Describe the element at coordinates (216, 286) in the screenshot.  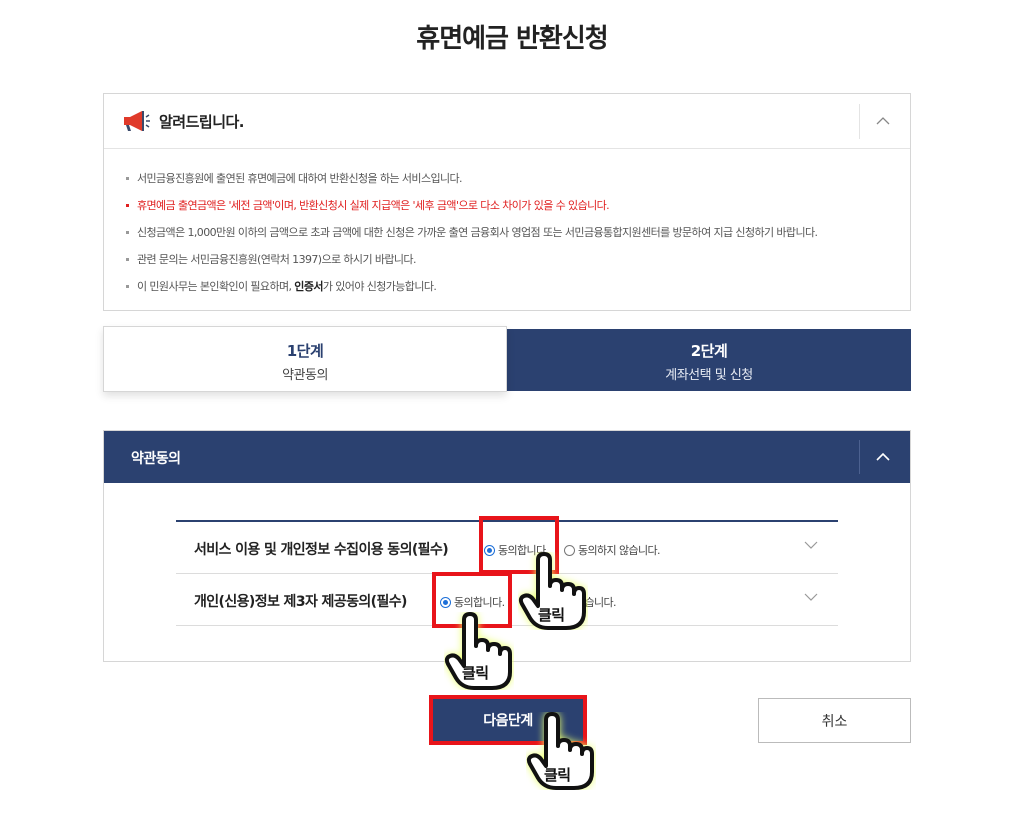
I see `notice-item-text: 이 민원사무는 본인확인이 필요하며,` at that location.